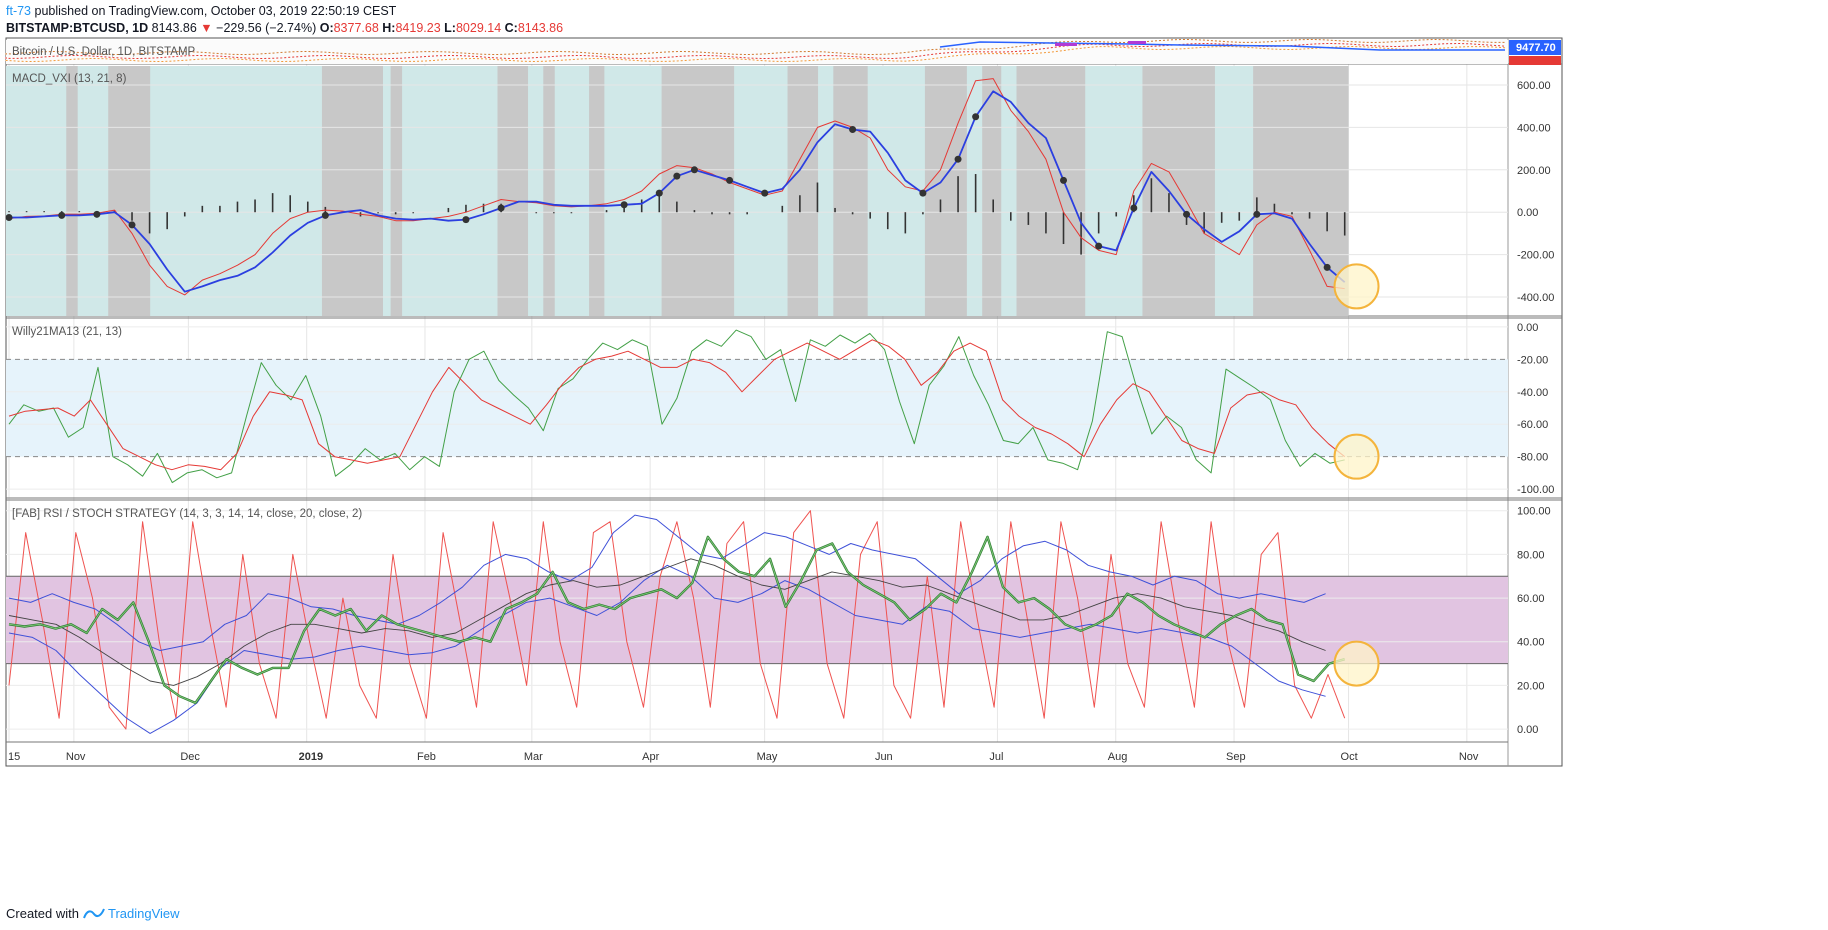 This screenshot has height=930, width=1828. Describe the element at coordinates (1532, 393) in the screenshot. I see `willy-ytick: -40.00` at that location.